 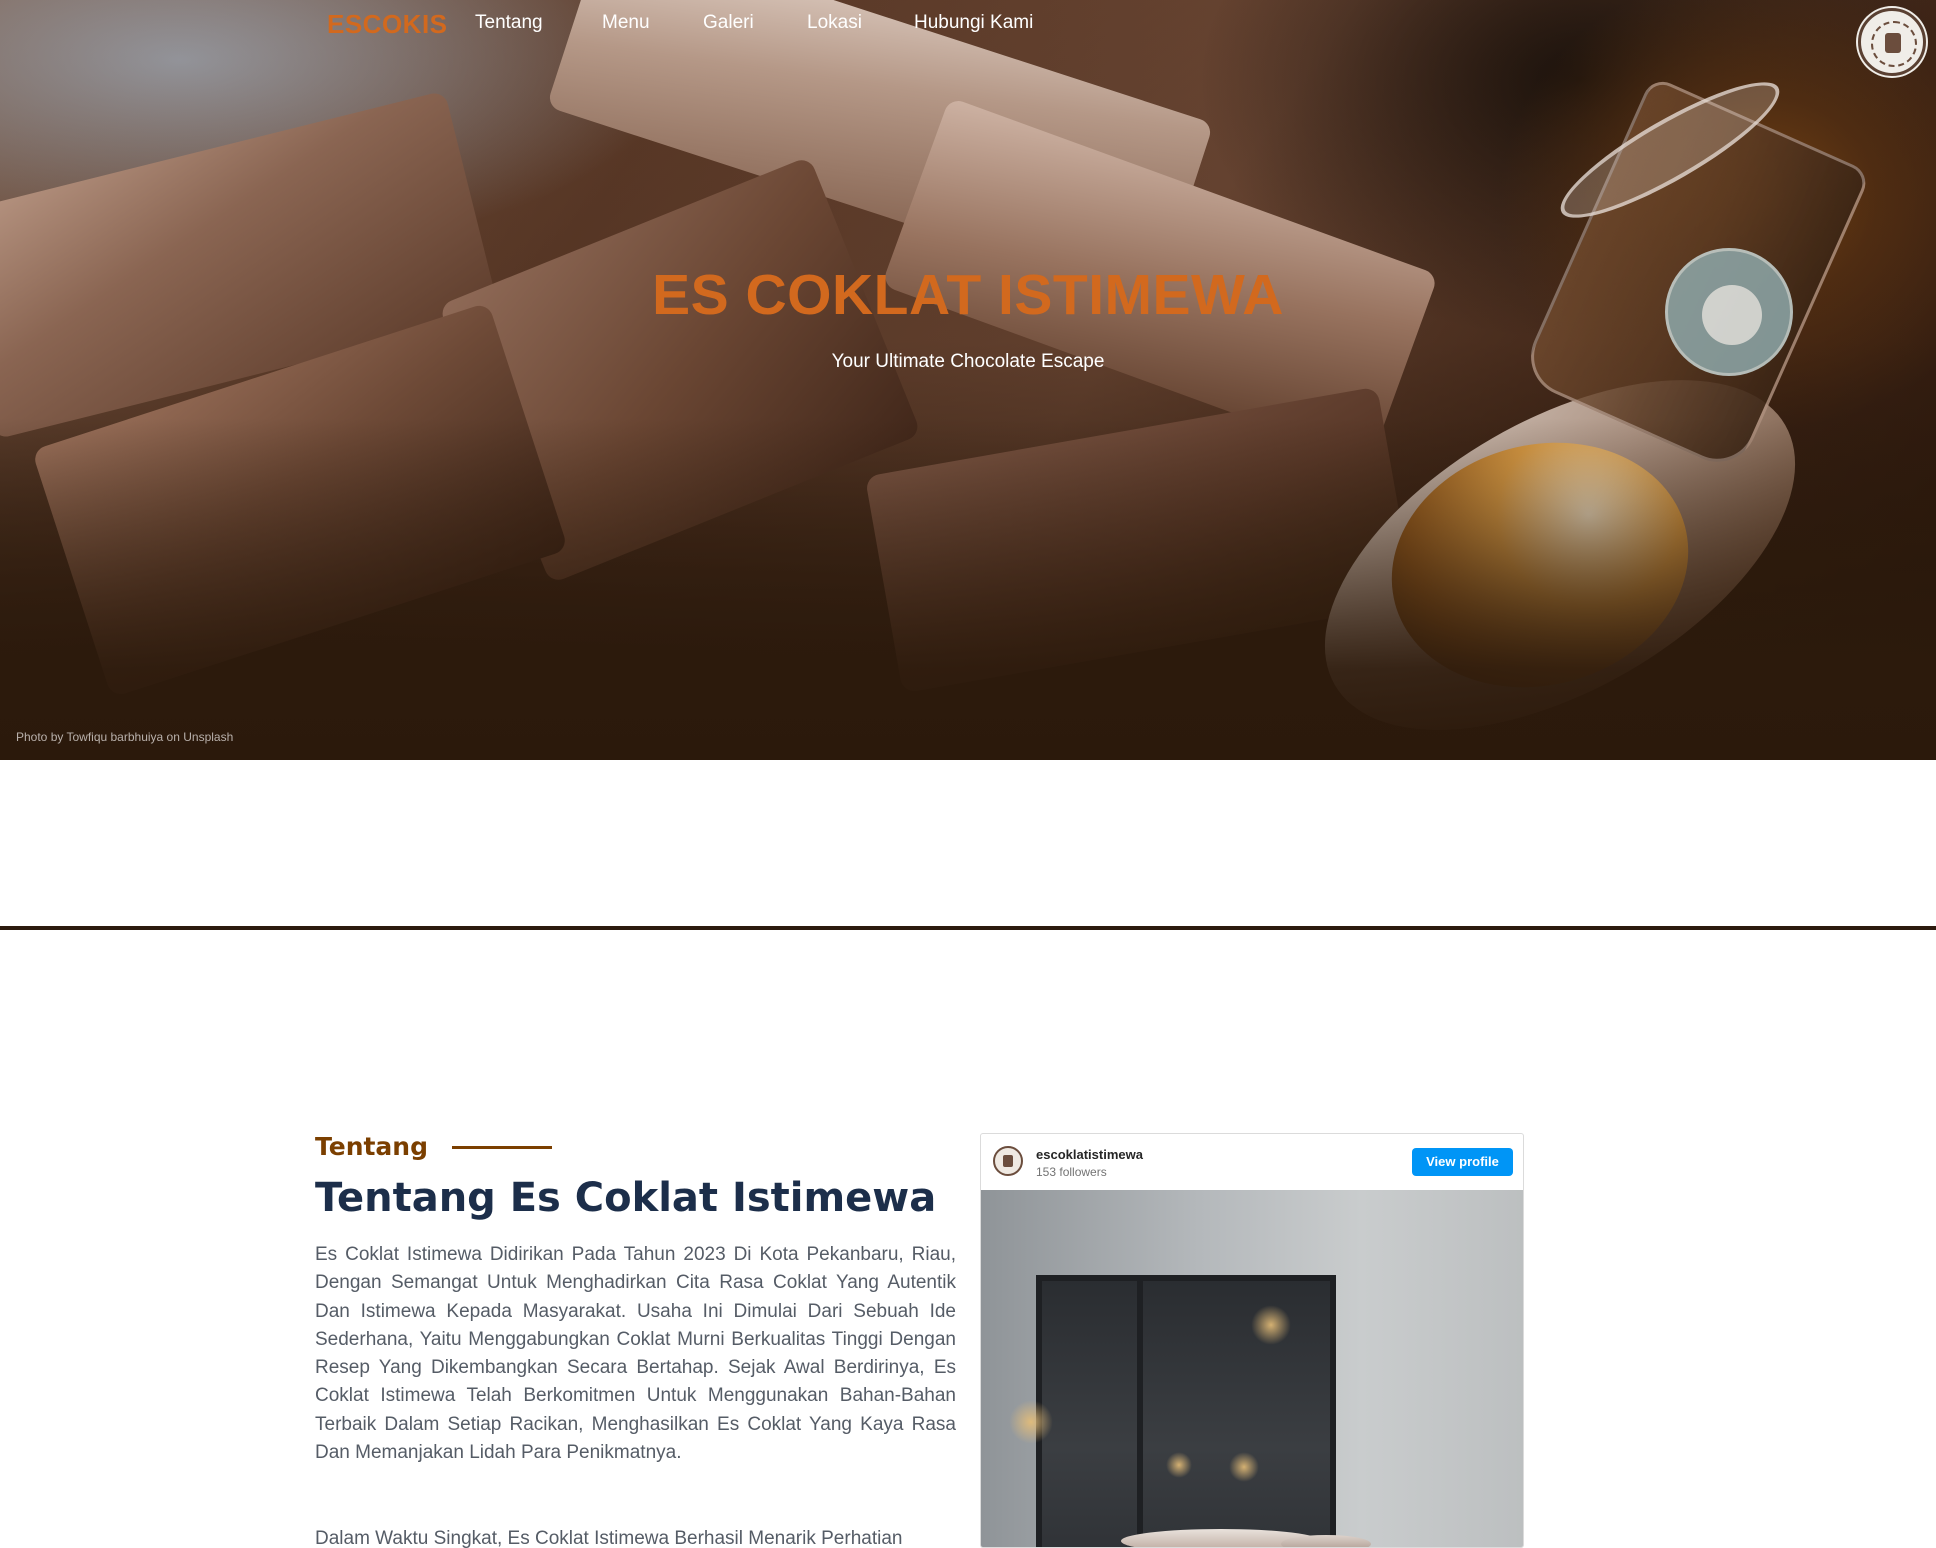 I want to click on eyebrow-underline, so click(x=502, y=1147).